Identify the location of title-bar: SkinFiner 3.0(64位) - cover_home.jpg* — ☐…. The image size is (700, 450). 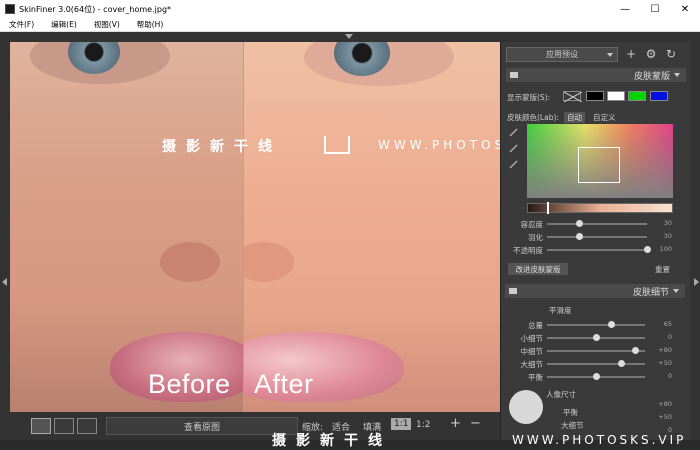
(350, 9).